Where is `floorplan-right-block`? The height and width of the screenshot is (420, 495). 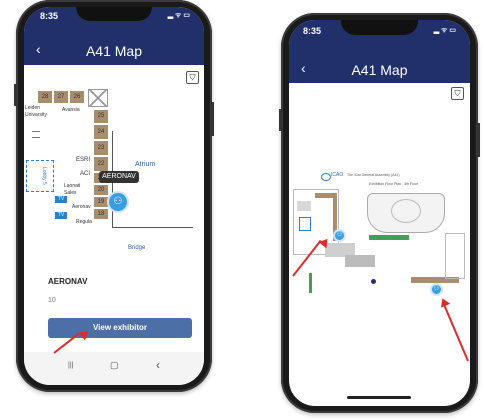 floorplan-right-block is located at coordinates (455, 256).